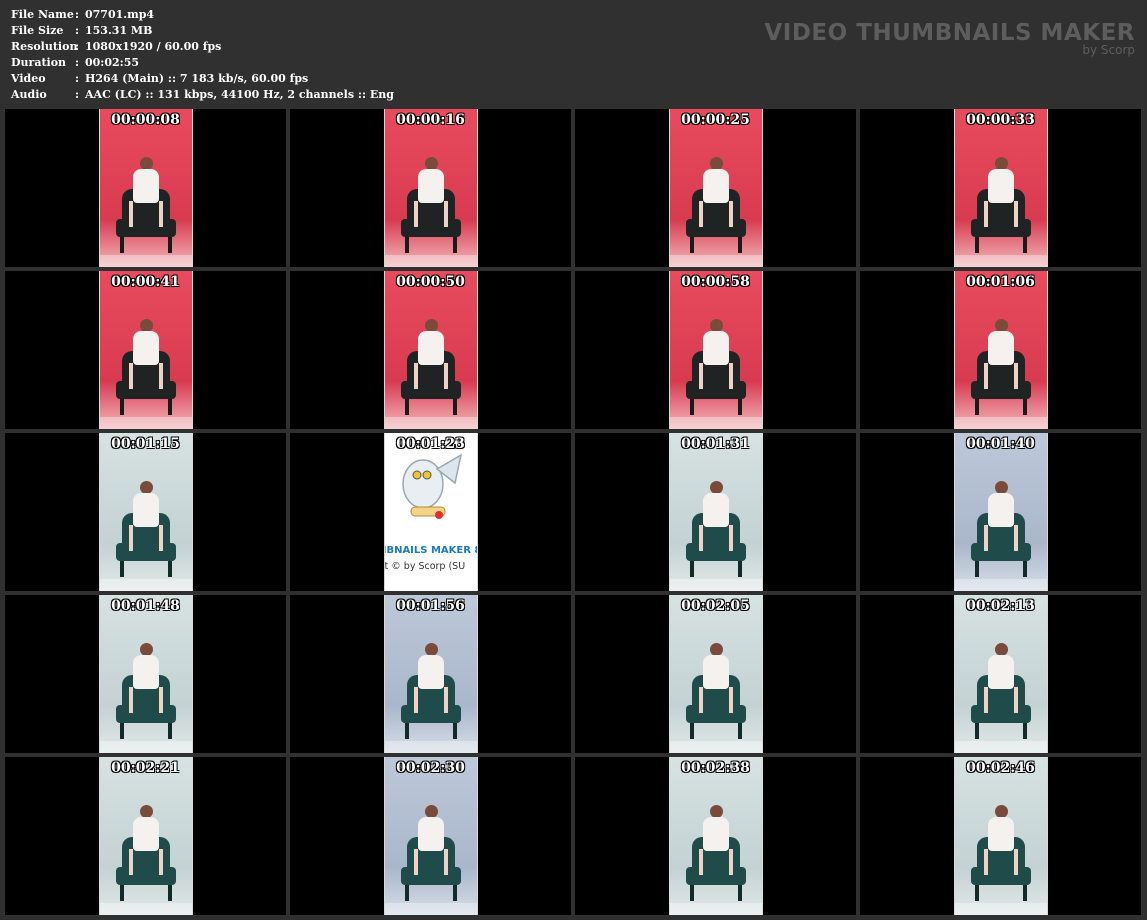 This screenshot has height=920, width=1147. I want to click on thumbnail-frame: 00:02:13, so click(1000, 674).